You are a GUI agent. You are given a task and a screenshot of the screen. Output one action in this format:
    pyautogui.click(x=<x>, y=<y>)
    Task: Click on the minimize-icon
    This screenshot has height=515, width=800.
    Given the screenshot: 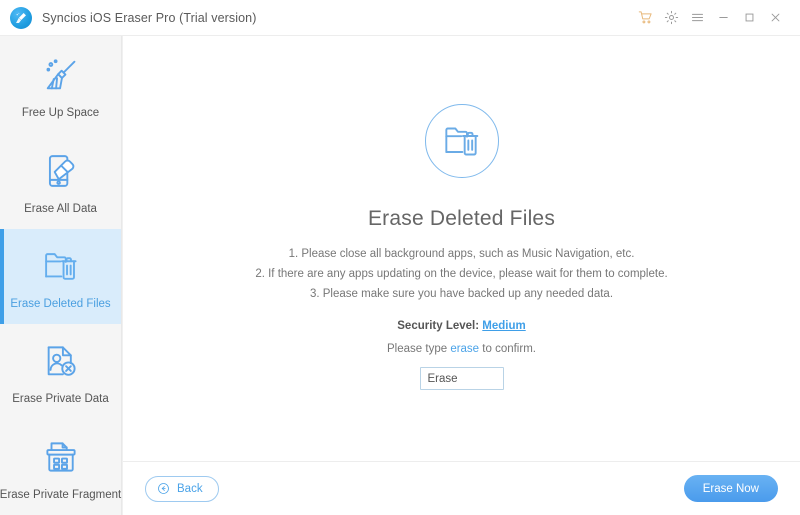 What is the action you would take?
    pyautogui.click(x=723, y=18)
    